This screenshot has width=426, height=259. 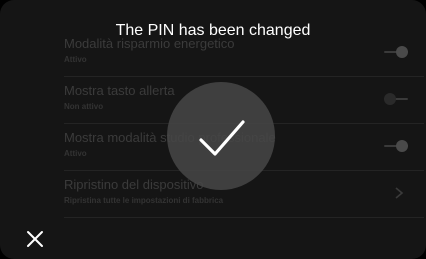 I want to click on alert-button-toggle, so click(x=396, y=99).